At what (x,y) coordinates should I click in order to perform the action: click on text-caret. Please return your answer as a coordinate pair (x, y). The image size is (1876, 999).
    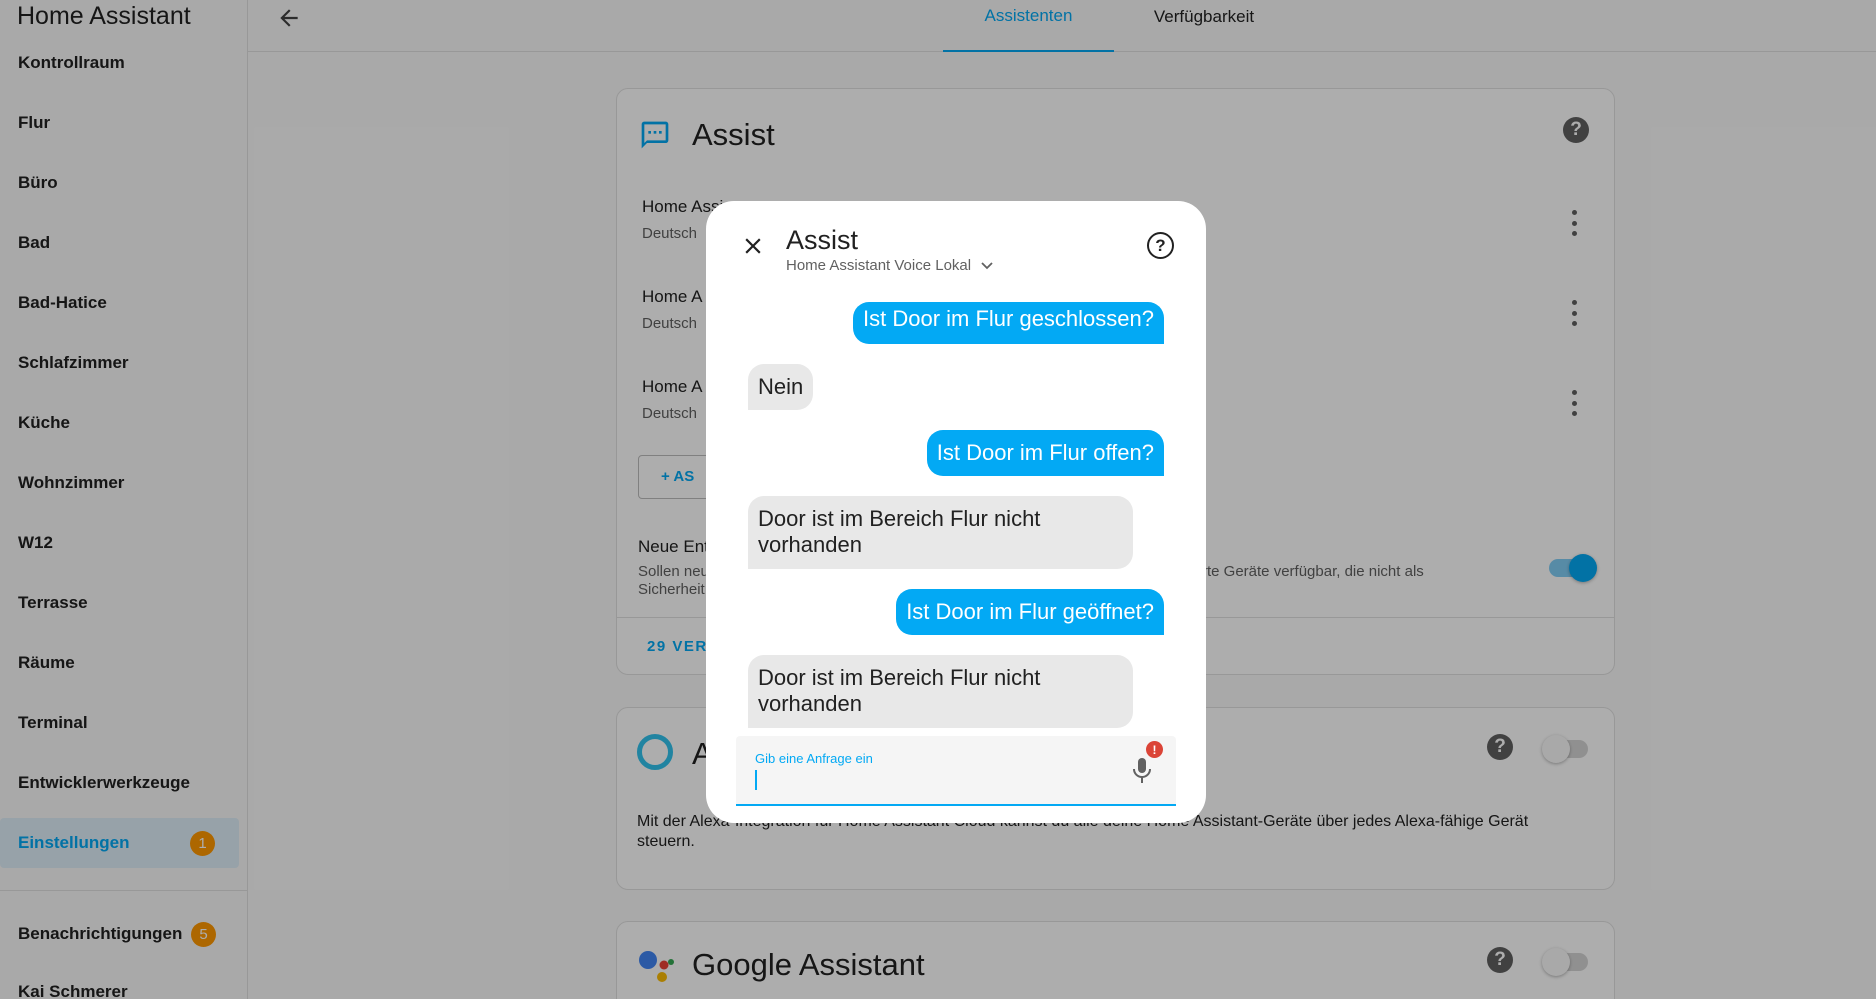
    Looking at the image, I should click on (756, 780).